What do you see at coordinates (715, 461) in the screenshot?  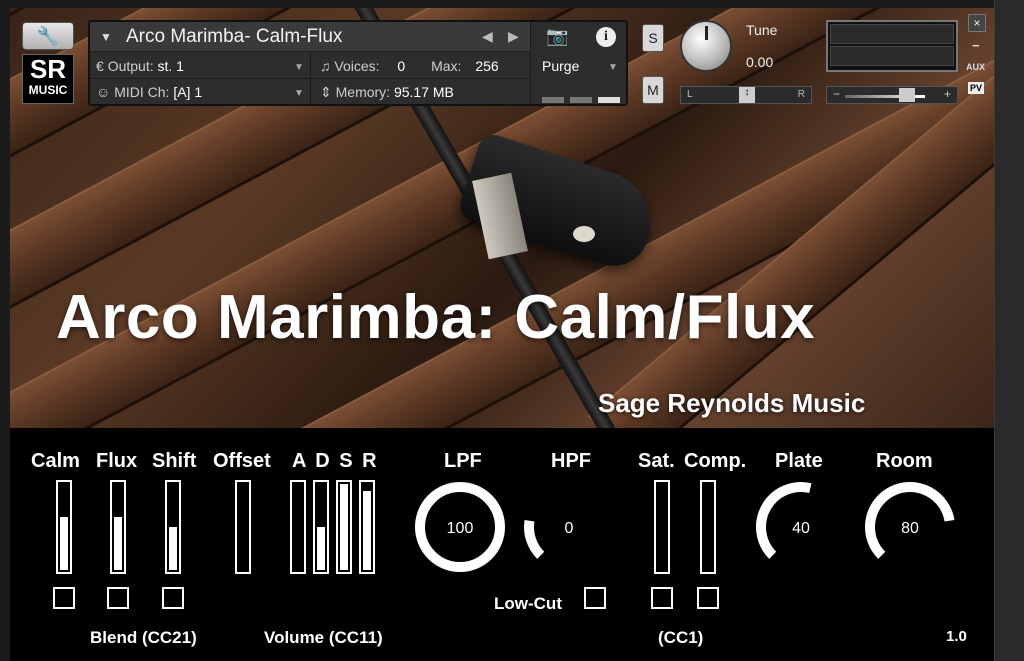 I see `comp-label: Comp.` at bounding box center [715, 461].